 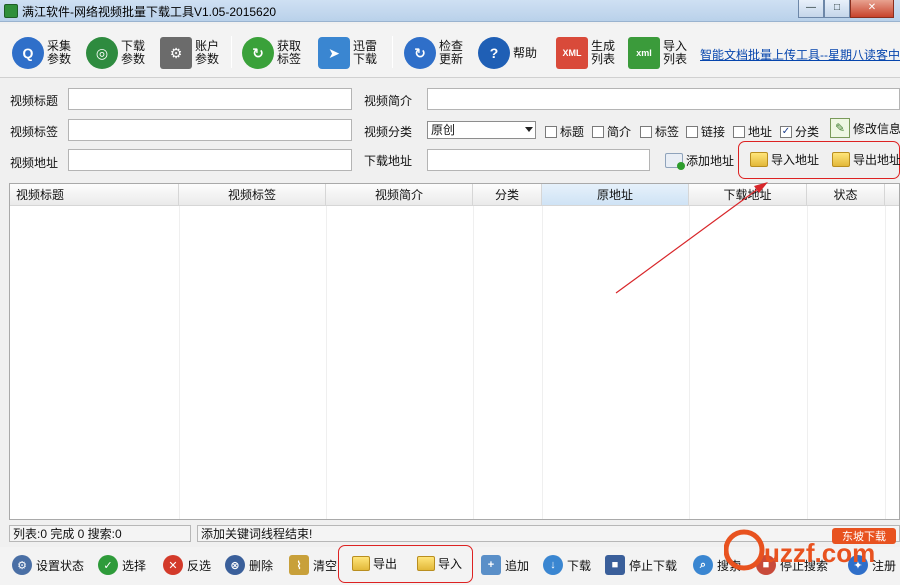 I want to click on import-address-button: 导入地址, so click(x=784, y=159).